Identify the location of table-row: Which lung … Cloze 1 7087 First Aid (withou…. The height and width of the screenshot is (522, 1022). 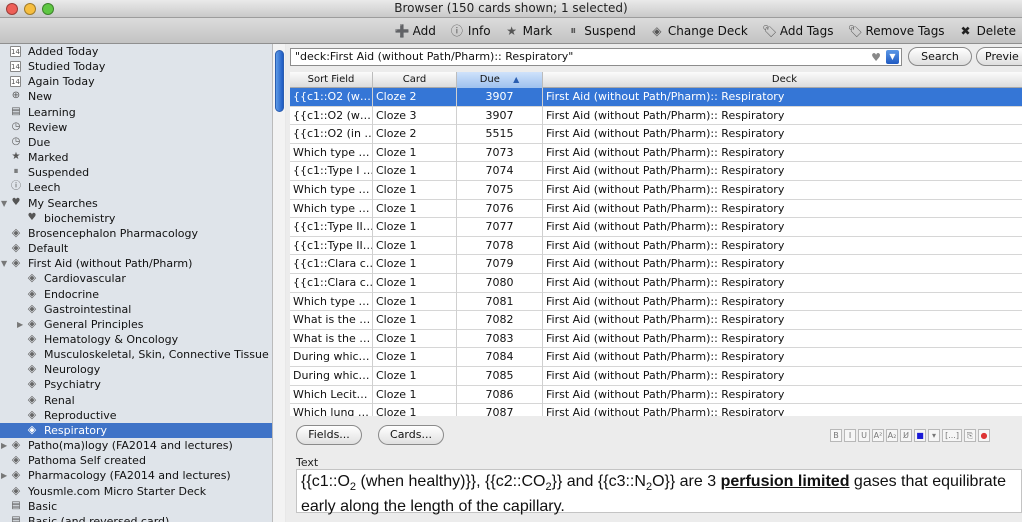
(656, 410).